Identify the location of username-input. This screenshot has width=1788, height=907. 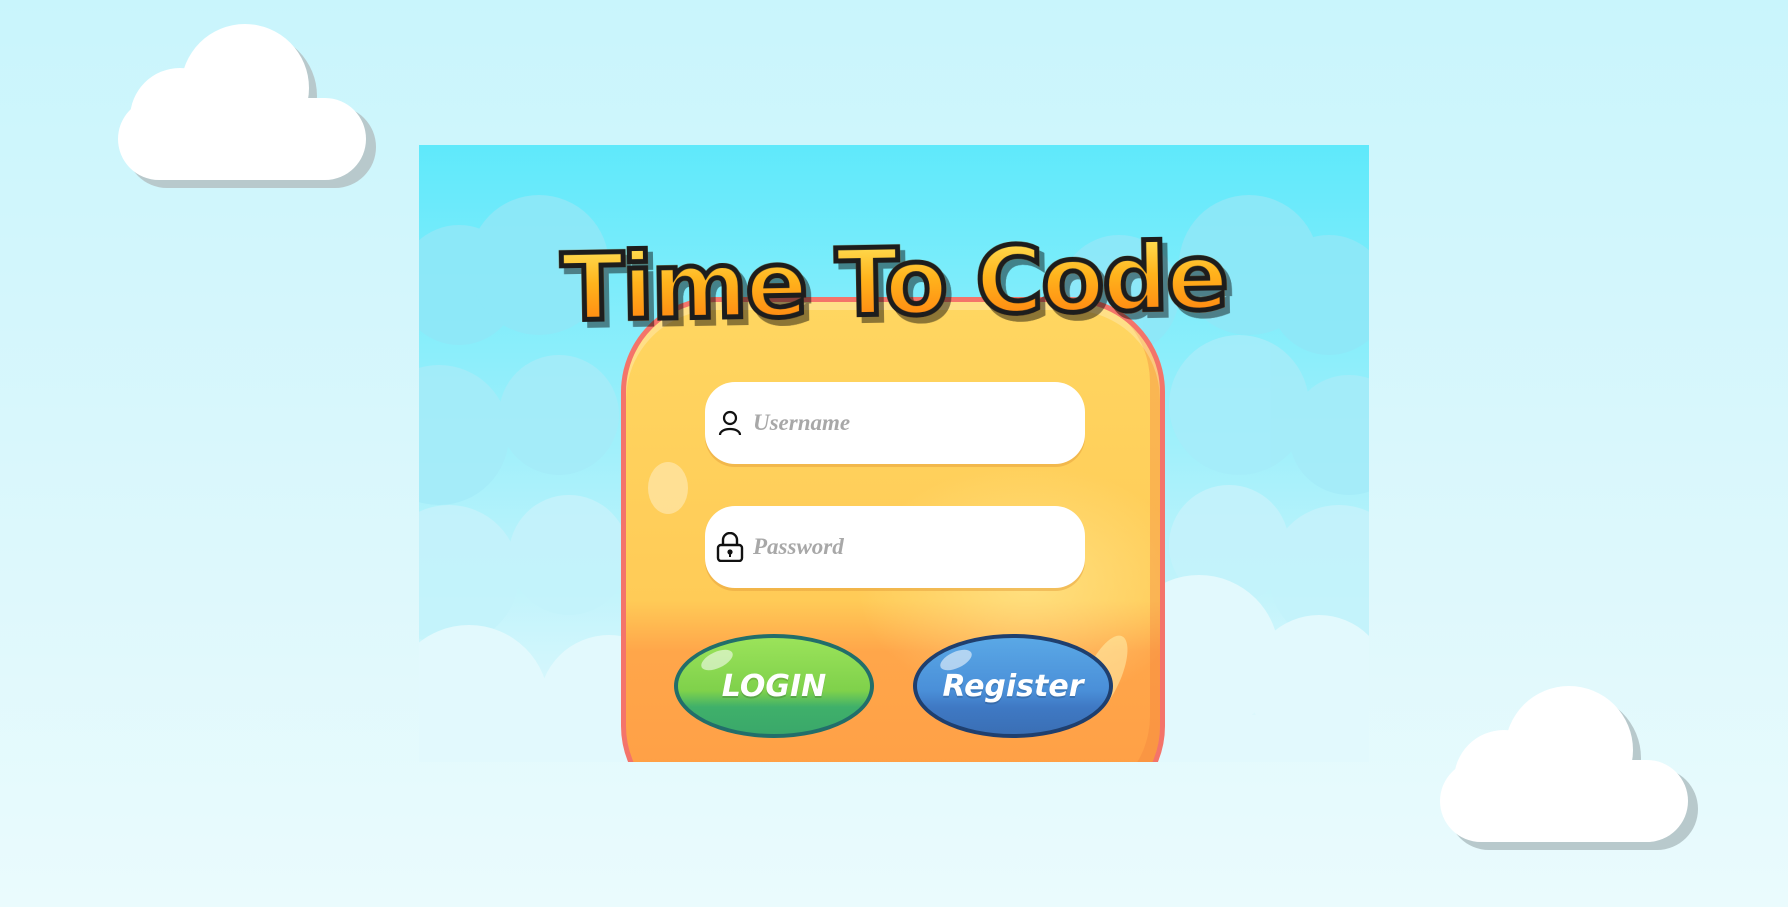
(903, 423).